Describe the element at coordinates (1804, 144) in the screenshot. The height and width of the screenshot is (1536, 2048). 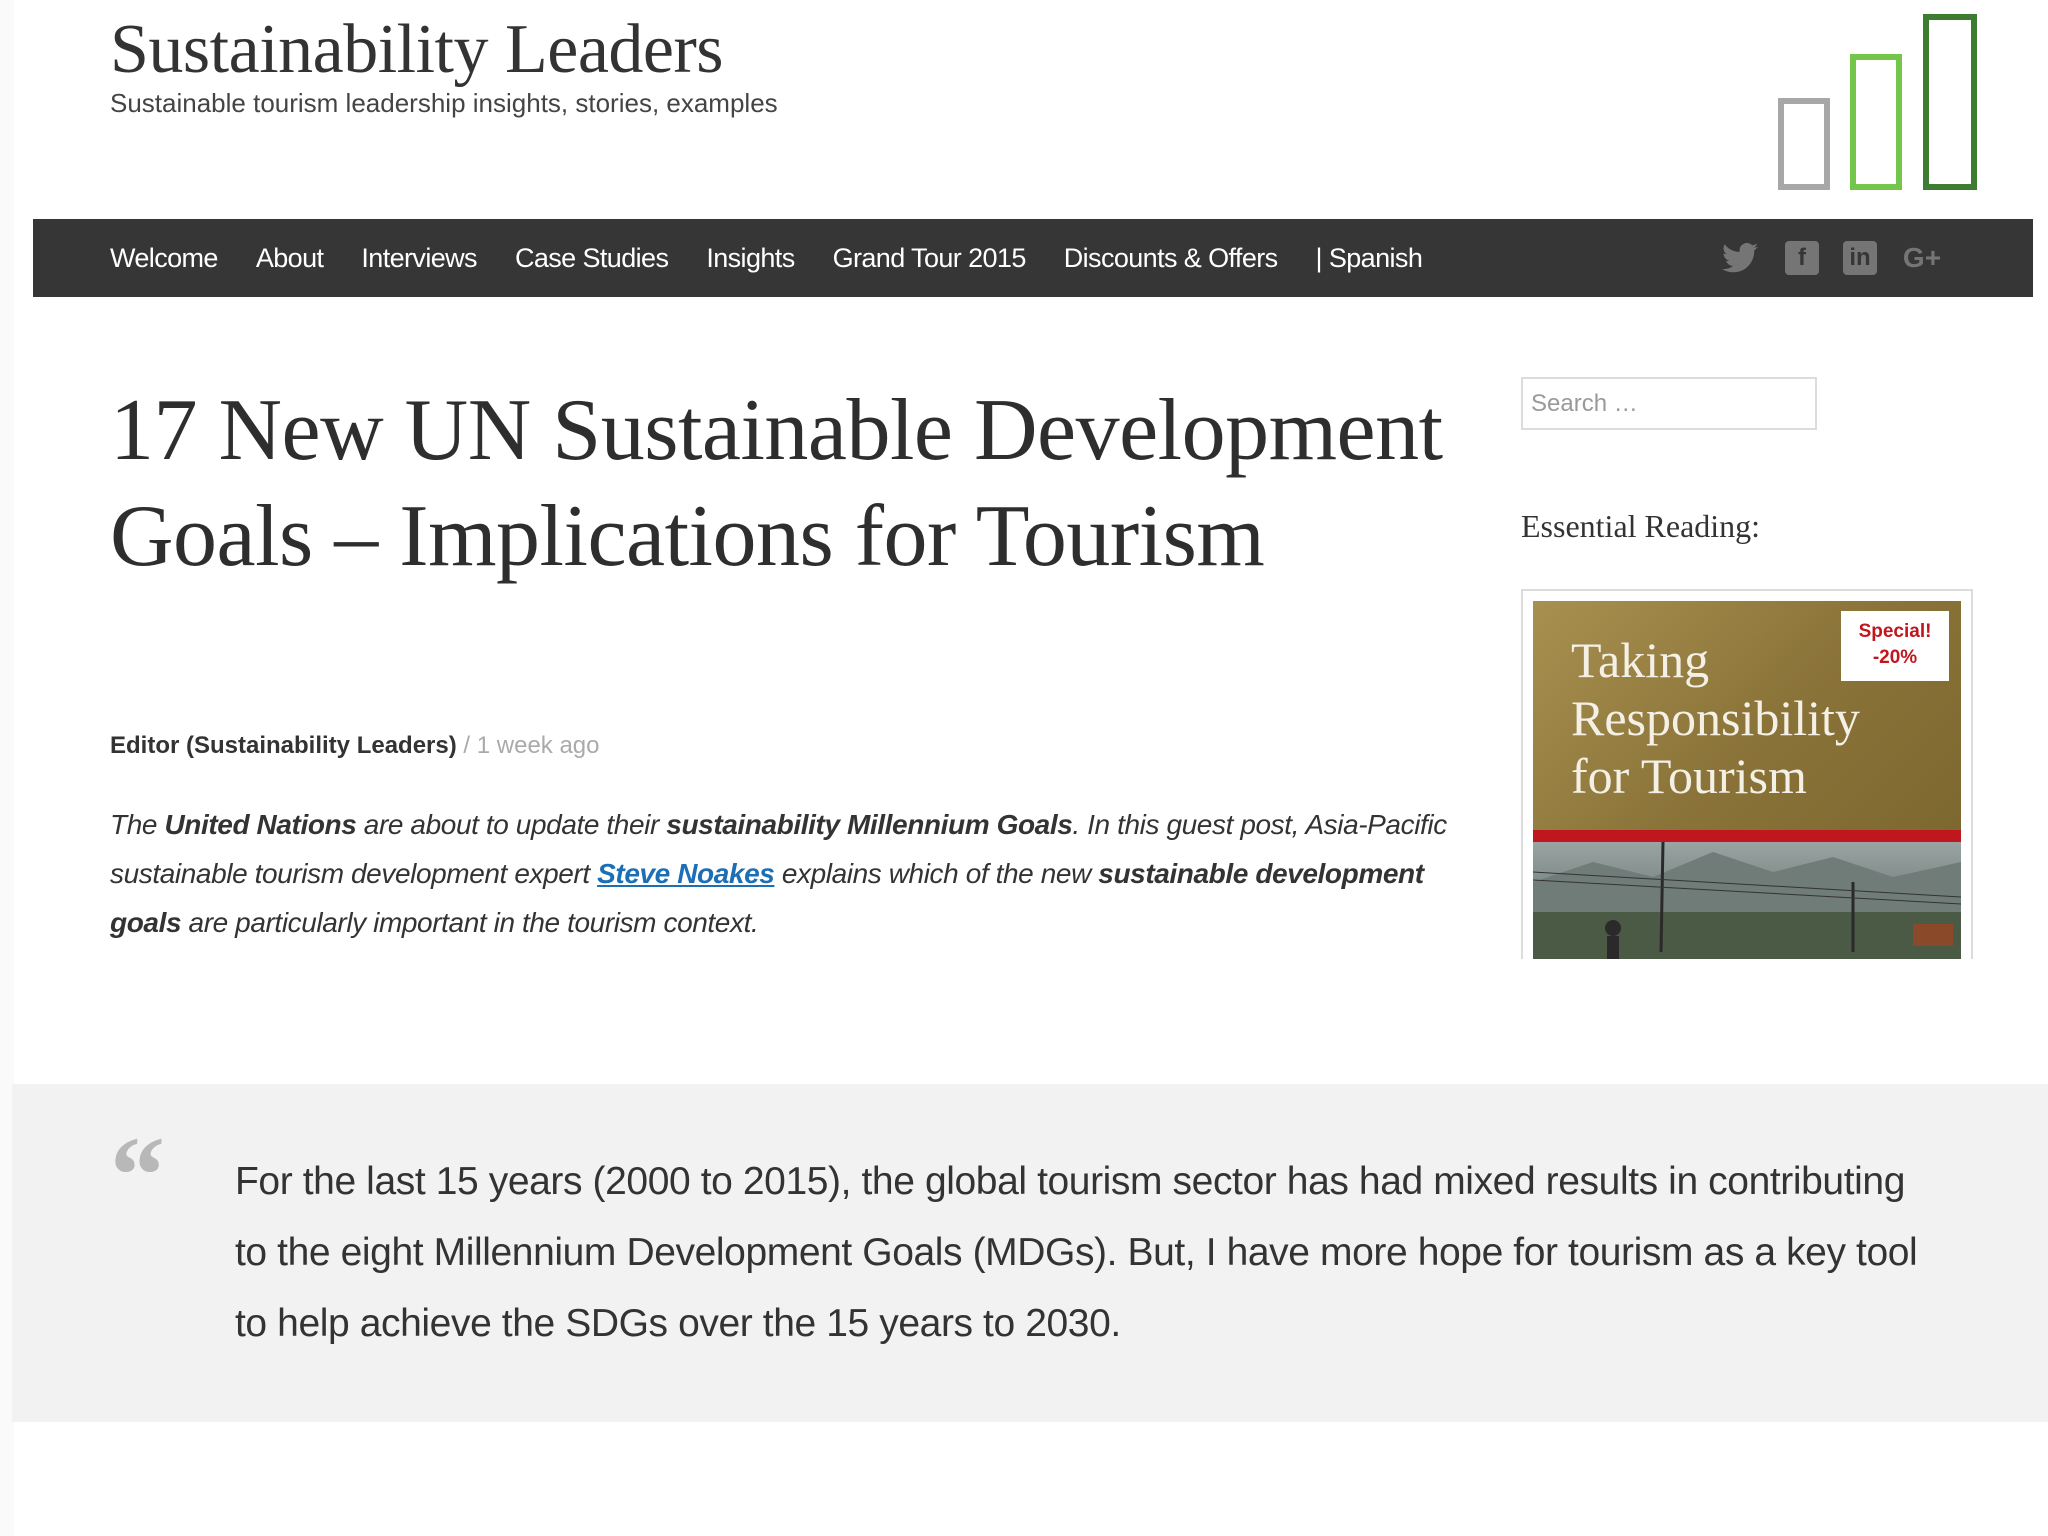
I see `logo-bar-grey` at that location.